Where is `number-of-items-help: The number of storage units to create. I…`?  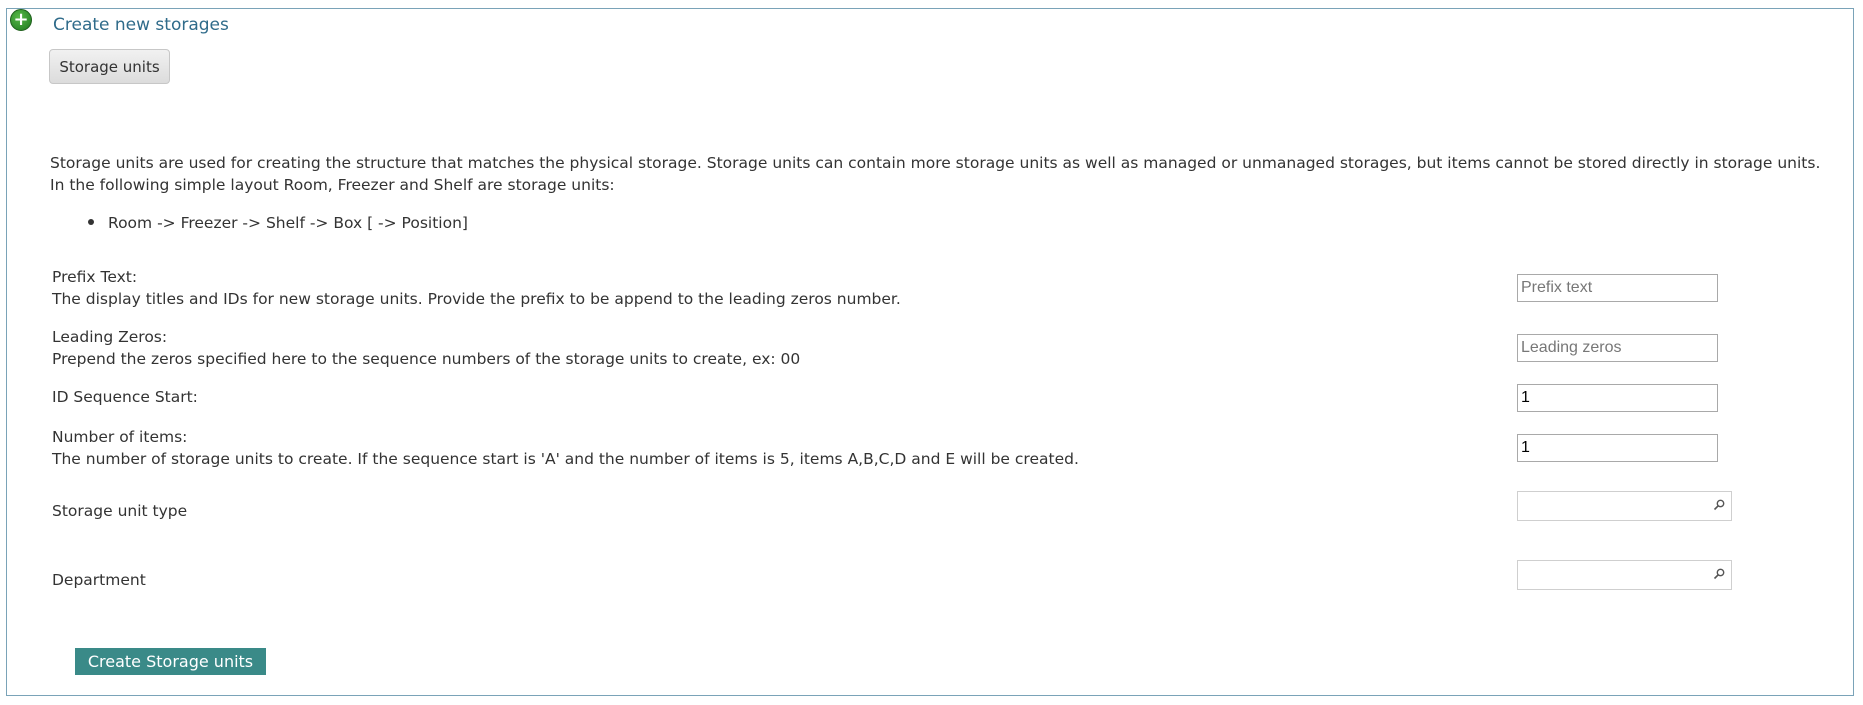 number-of-items-help: The number of storage units to create. I… is located at coordinates (565, 459).